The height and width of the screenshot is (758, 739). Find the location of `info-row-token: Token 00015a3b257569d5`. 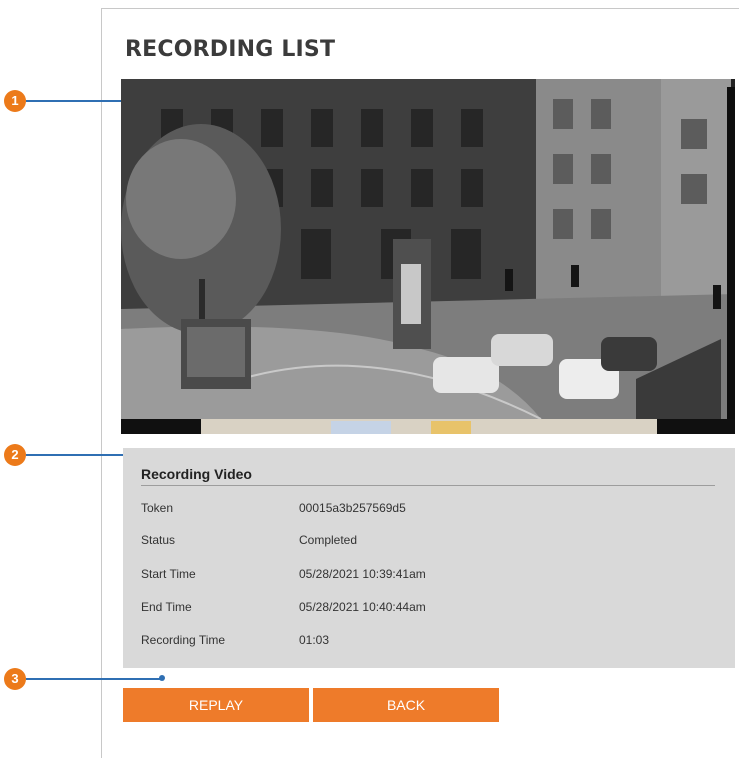

info-row-token: Token 00015a3b257569d5 is located at coordinates (421, 510).